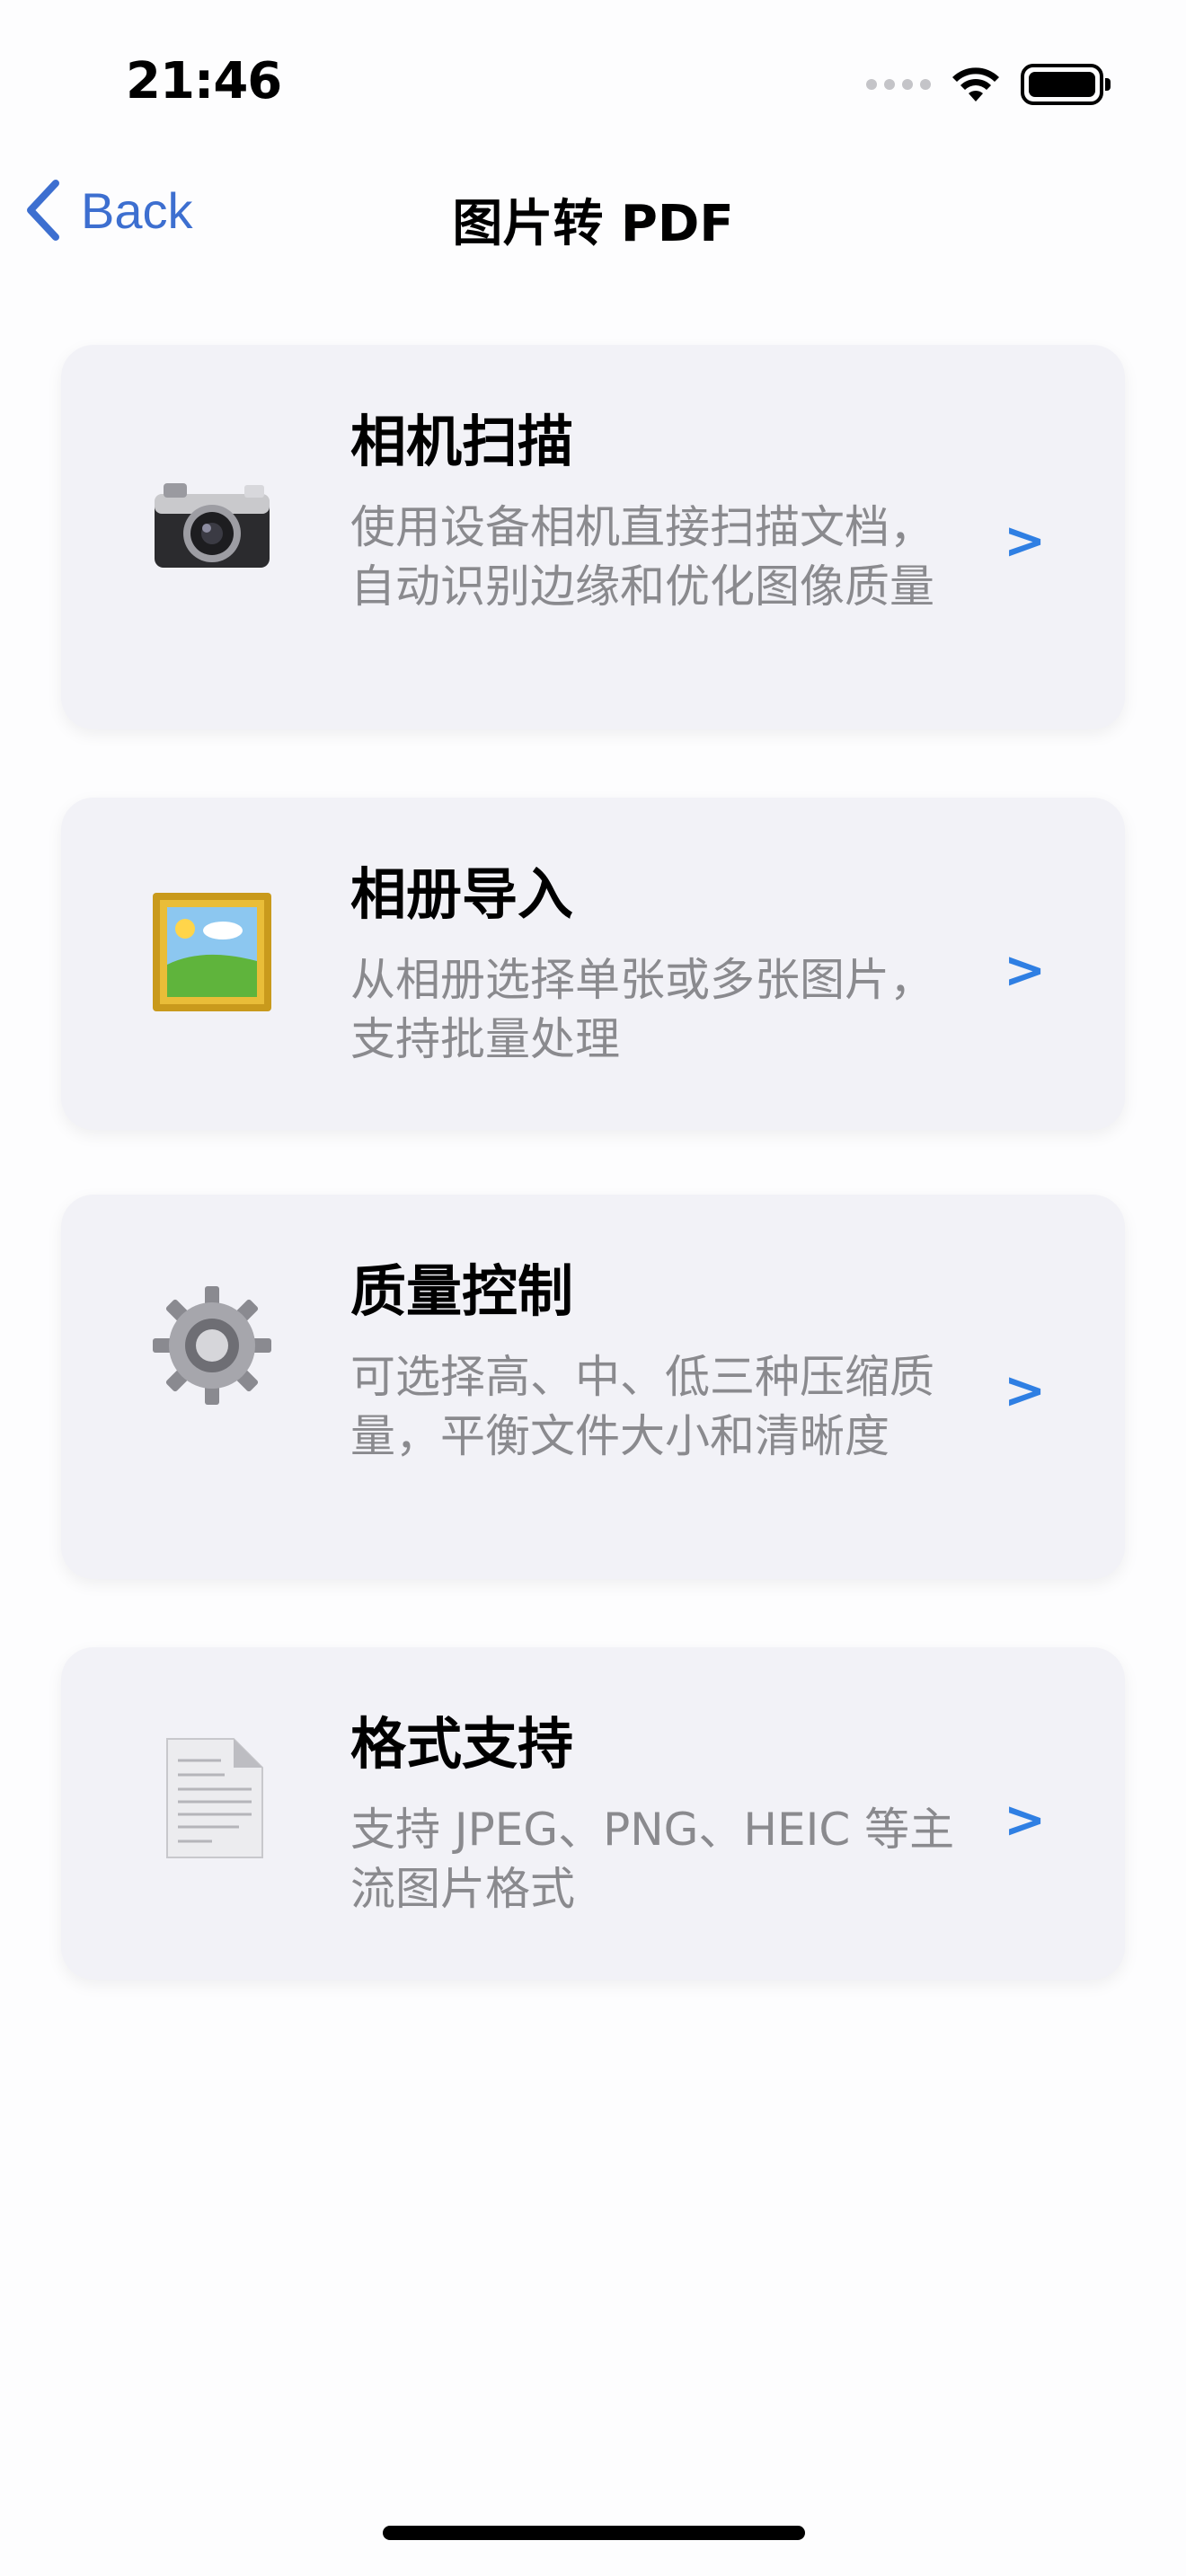  Describe the element at coordinates (642, 1009) in the screenshot. I see `feature-description: 从相册选择单张或多张图片，支持批量处理` at that location.